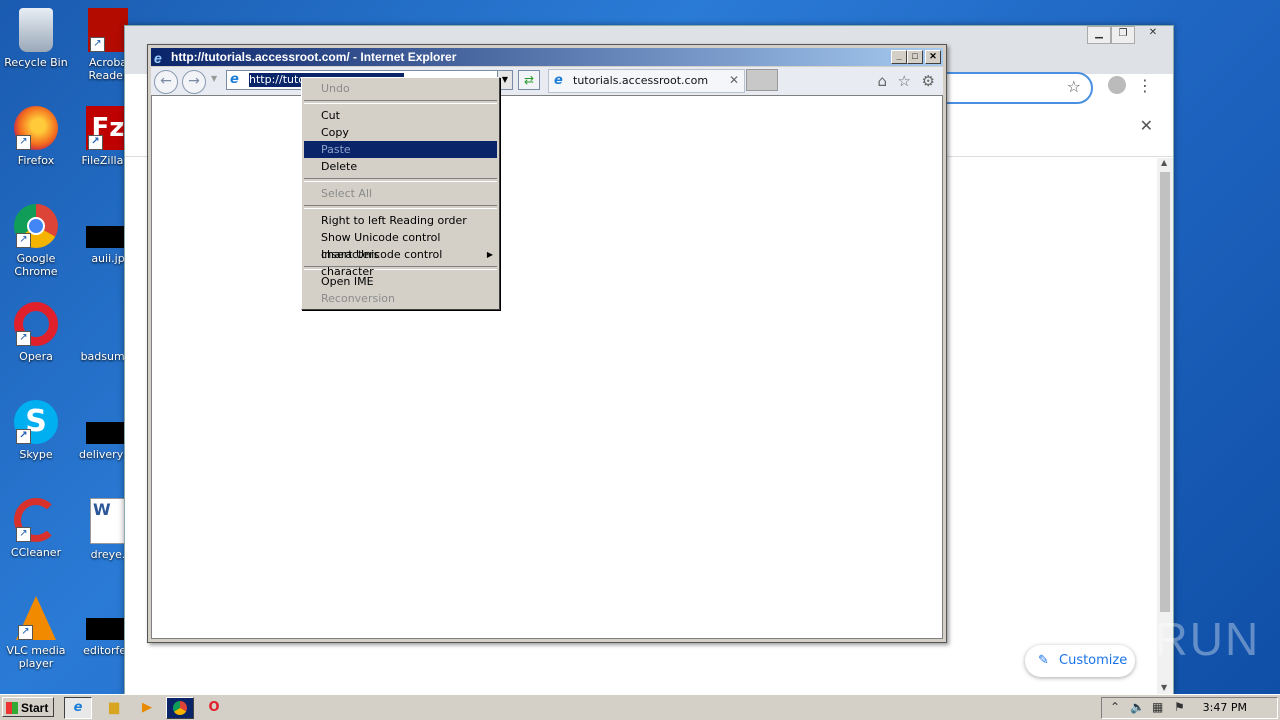 Image resolution: width=1280 pixels, height=720 pixels. Describe the element at coordinates (36, 226) in the screenshot. I see `chrome-icon: ↗` at that location.